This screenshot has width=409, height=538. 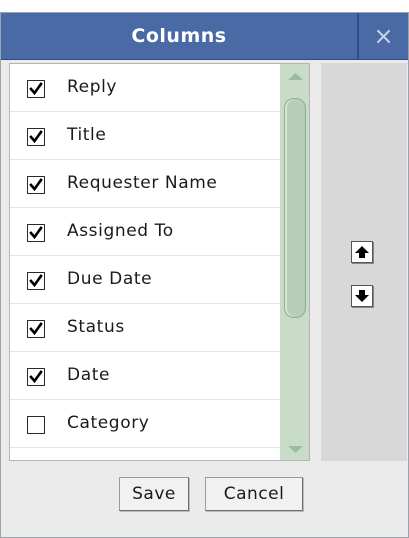 I want to click on dialog-title: Columns, so click(x=179, y=36).